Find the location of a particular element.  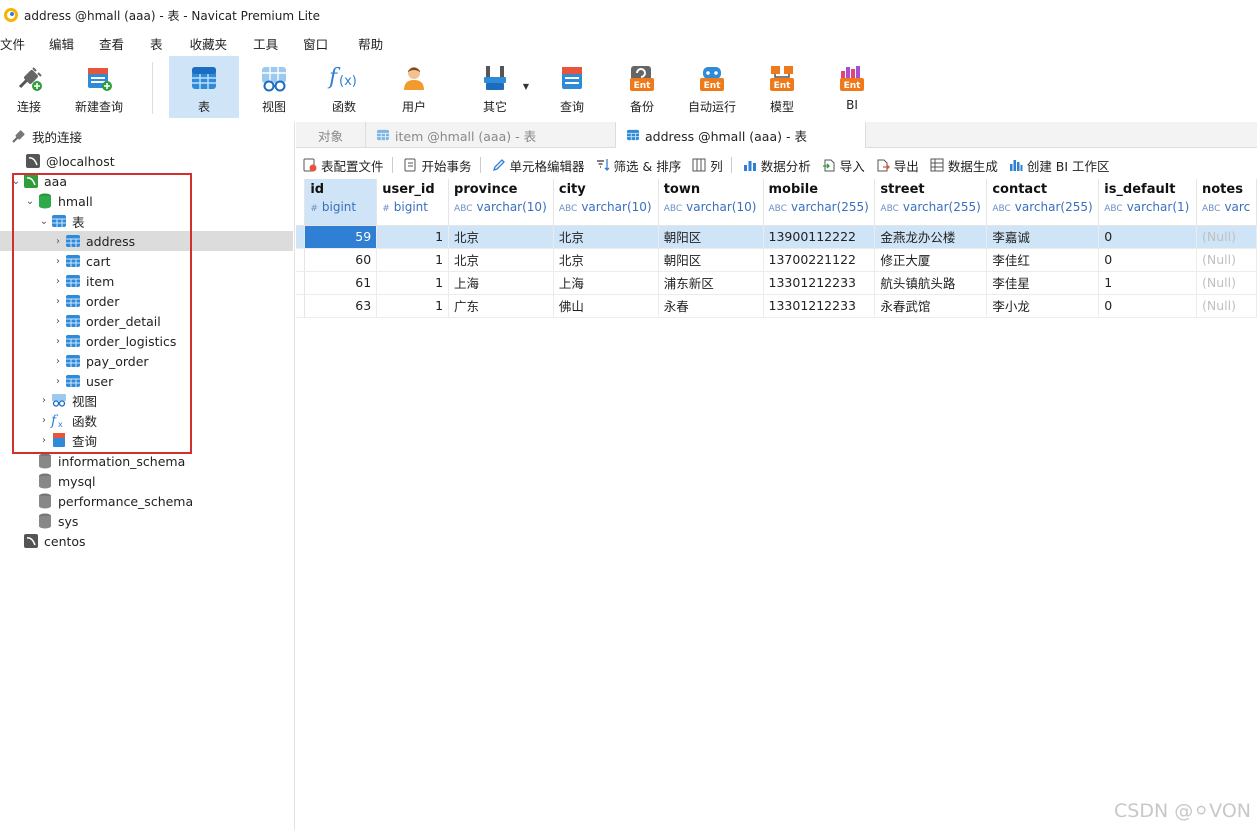

table-cell: 李佳红 is located at coordinates (1043, 260).